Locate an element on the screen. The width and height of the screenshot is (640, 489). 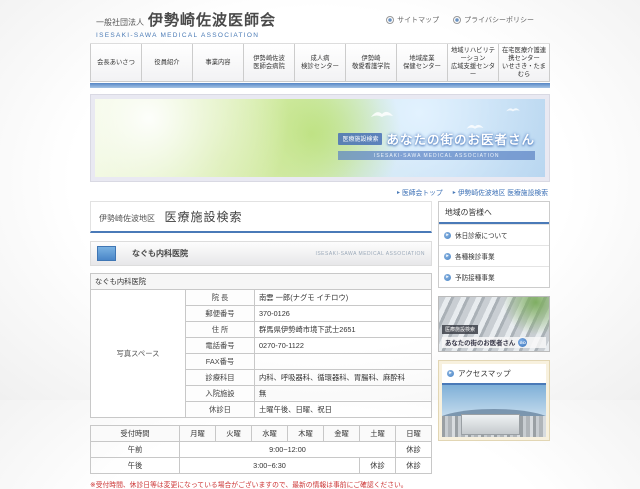
breadcrumb-current: ▸ 伊勢崎佐波地区 医療施設検索 is located at coordinates (500, 192).